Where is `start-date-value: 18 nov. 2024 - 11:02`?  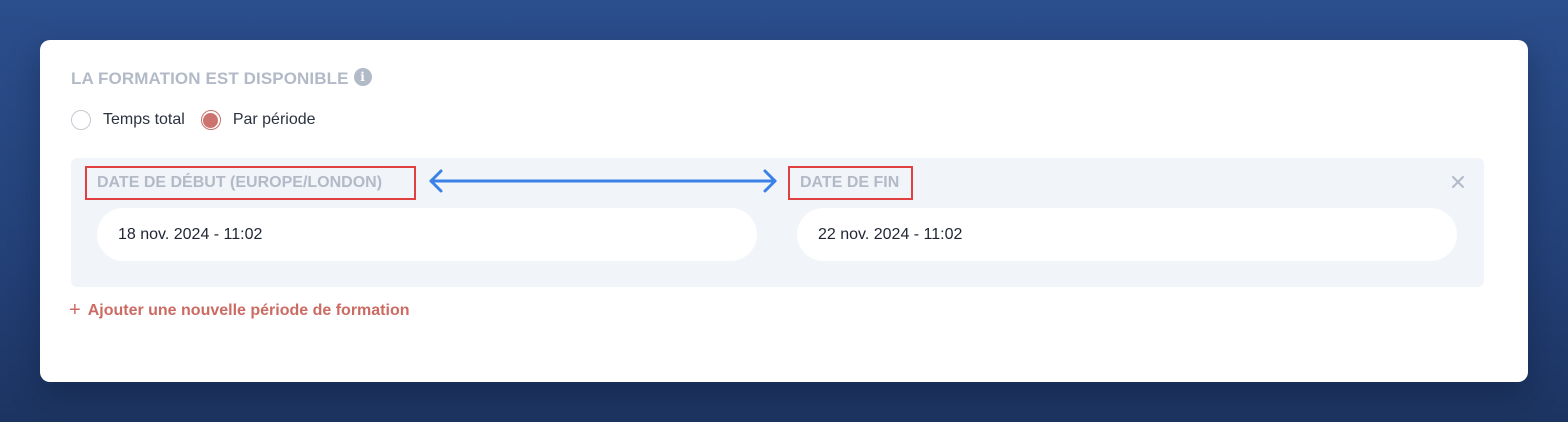
start-date-value: 18 nov. 2024 - 11:02 is located at coordinates (190, 234).